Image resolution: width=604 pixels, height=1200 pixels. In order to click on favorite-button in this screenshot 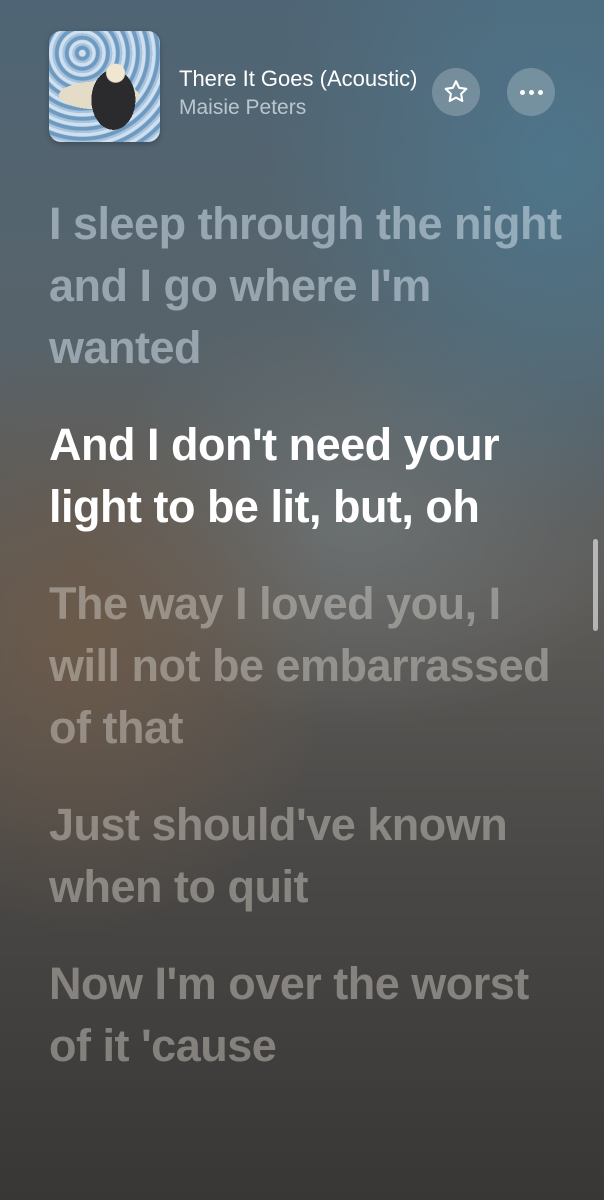, I will do `click(456, 92)`.